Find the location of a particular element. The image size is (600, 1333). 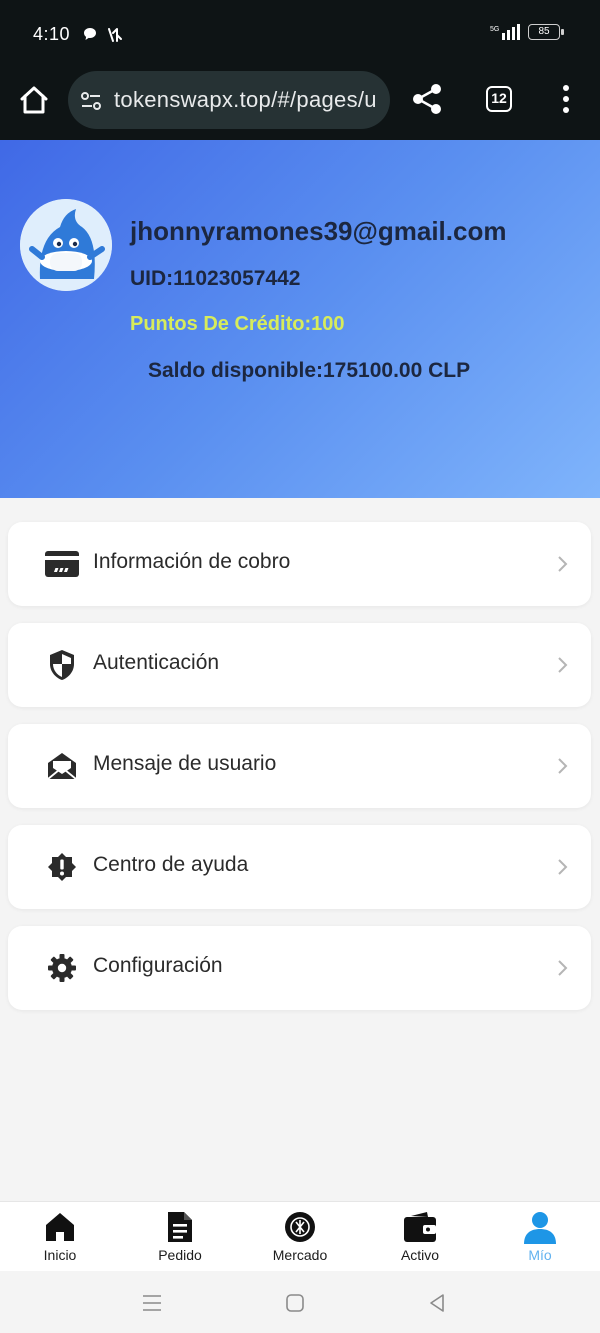

nav-item-pedido: Pedido is located at coordinates (180, 1237).